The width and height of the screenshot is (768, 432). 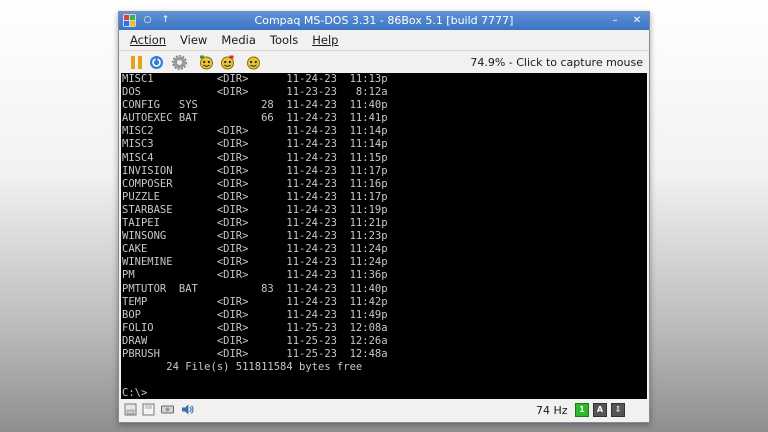 I want to click on dir-entry-name: DRAW, so click(x=150, y=340).